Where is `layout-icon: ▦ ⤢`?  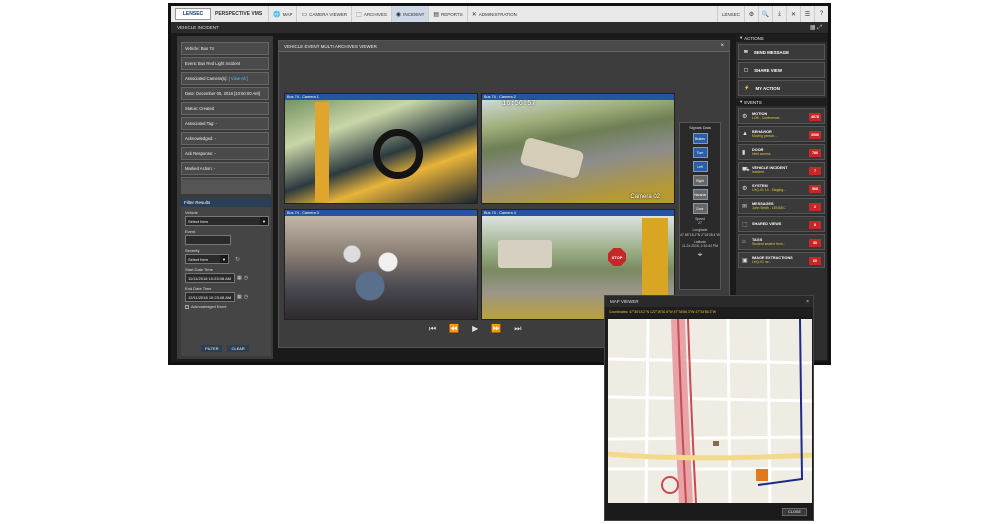 layout-icon: ▦ ⤢ is located at coordinates (816, 28).